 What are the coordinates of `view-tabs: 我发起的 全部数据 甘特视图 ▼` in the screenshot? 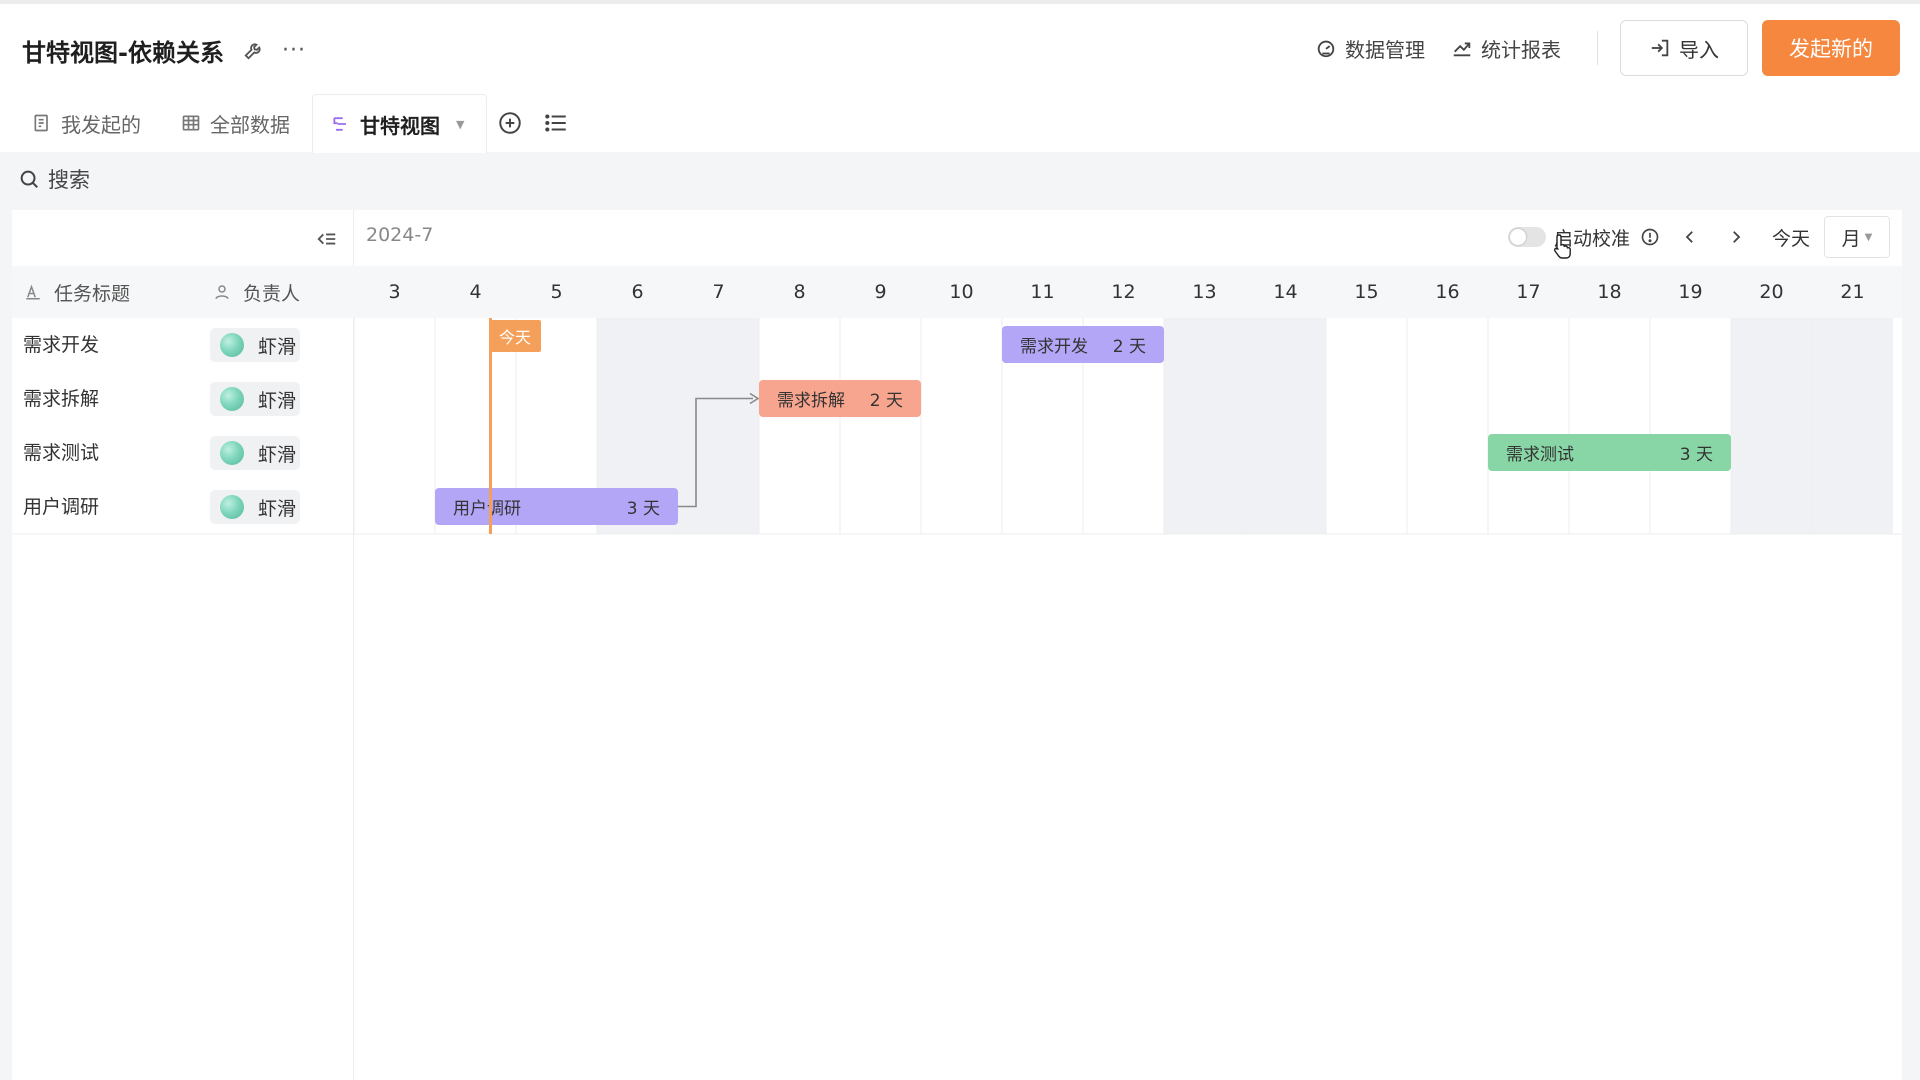 It's located at (296, 121).